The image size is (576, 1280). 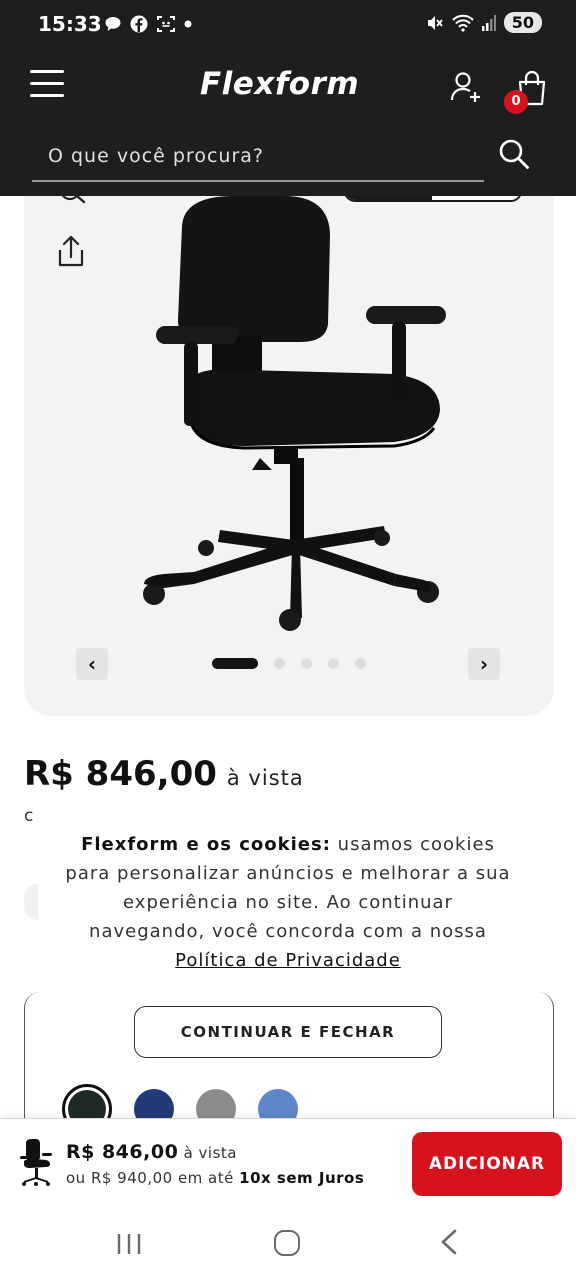 I want to click on share-icon, so click(x=71, y=251).